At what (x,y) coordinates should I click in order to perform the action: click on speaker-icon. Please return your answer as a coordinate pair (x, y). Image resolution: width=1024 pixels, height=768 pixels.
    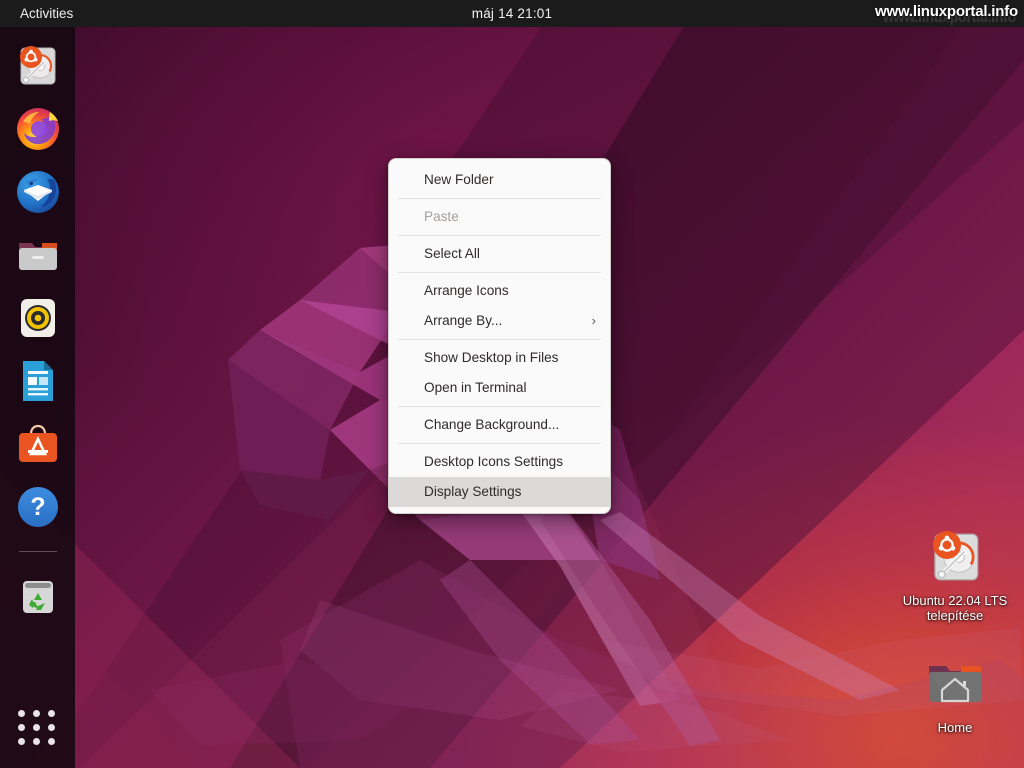
    Looking at the image, I should click on (37, 318).